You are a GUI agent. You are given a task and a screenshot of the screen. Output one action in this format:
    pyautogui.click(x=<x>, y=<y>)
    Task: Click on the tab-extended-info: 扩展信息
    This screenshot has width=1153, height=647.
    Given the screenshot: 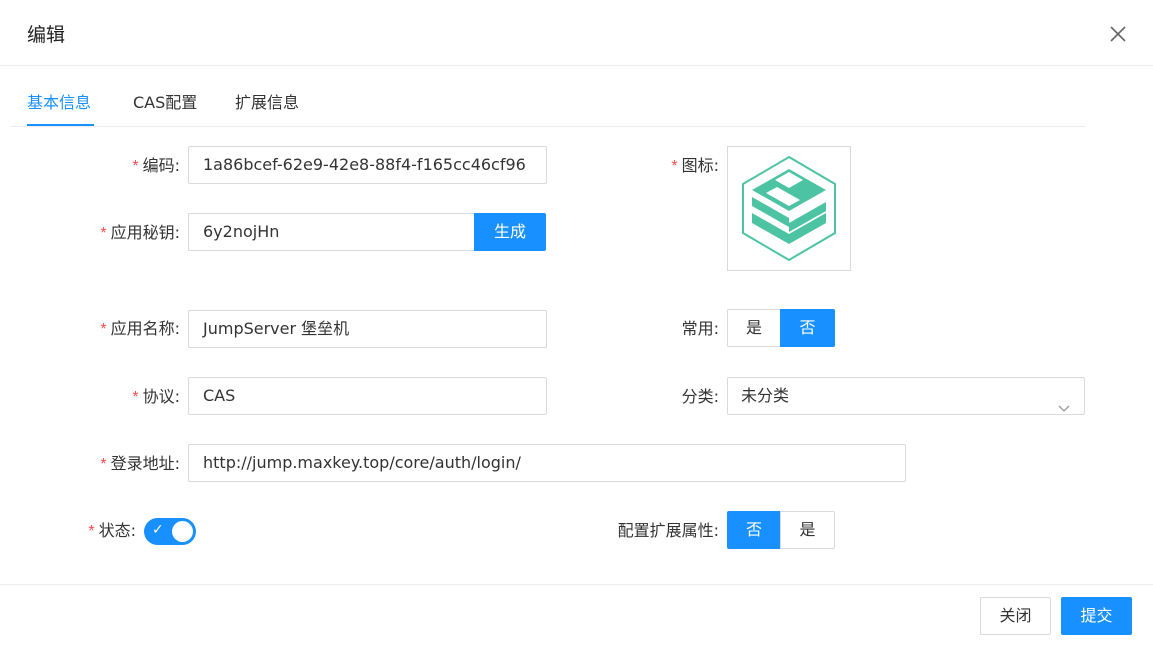 What is the action you would take?
    pyautogui.click(x=267, y=101)
    